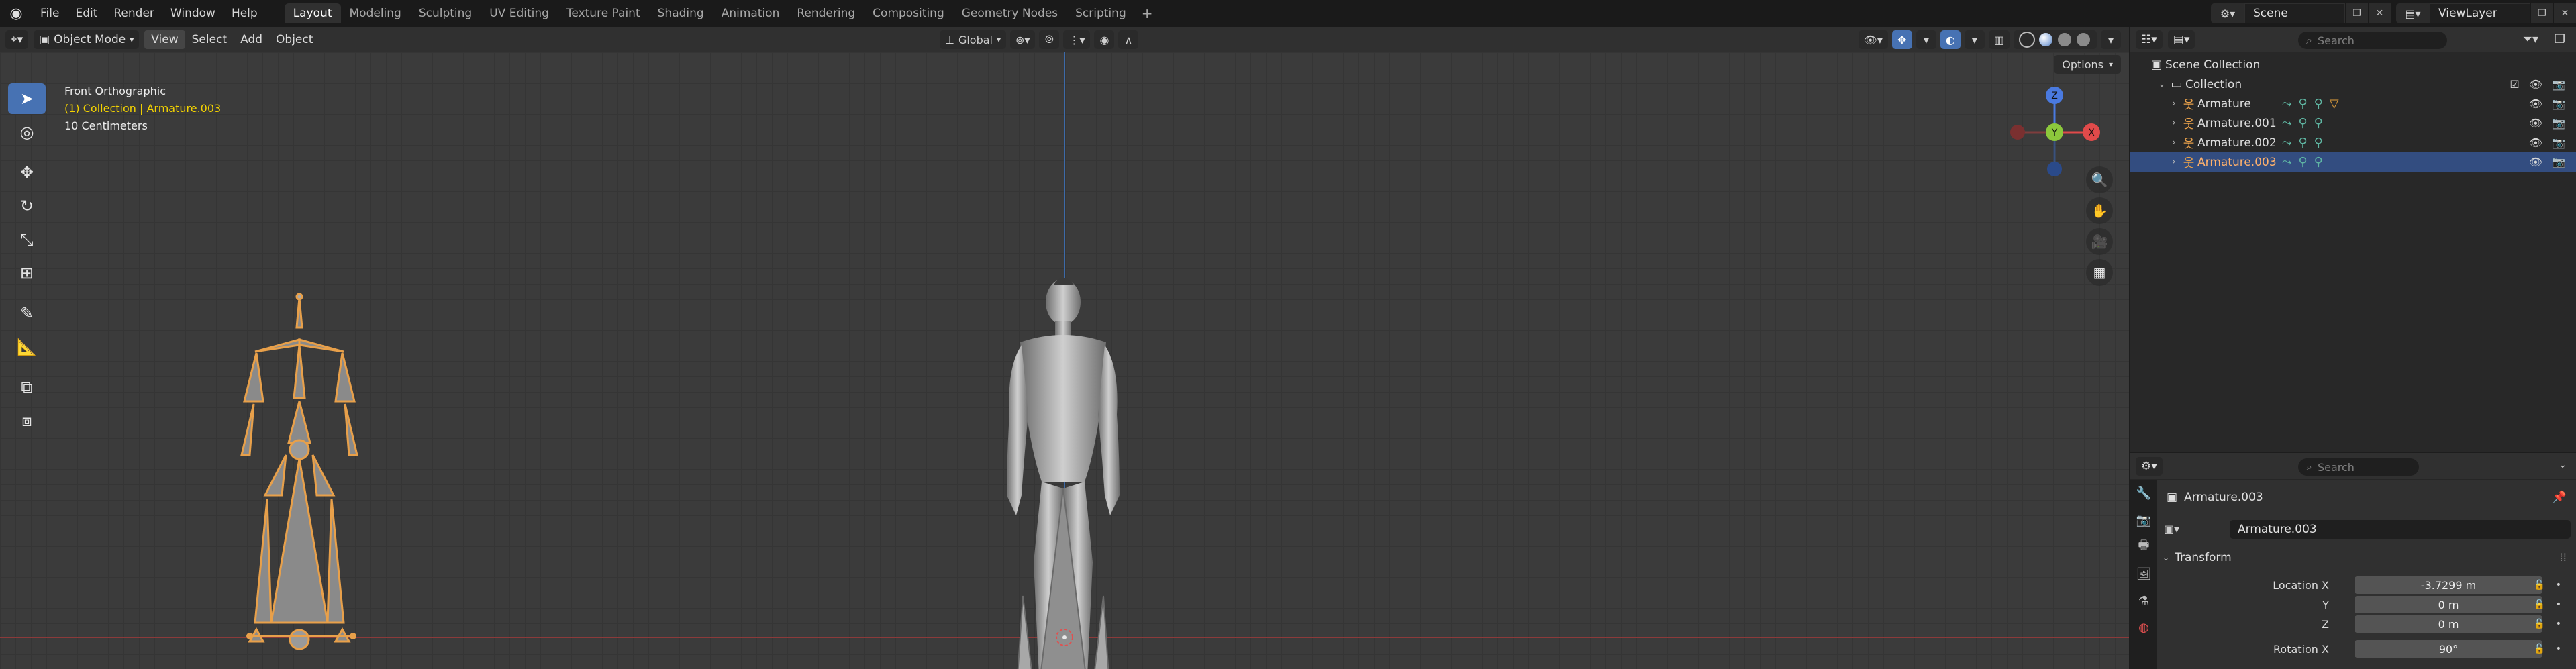 This screenshot has width=2576, height=669. What do you see at coordinates (1974, 39) in the screenshot?
I see `overlays-dropdown: ▾` at bounding box center [1974, 39].